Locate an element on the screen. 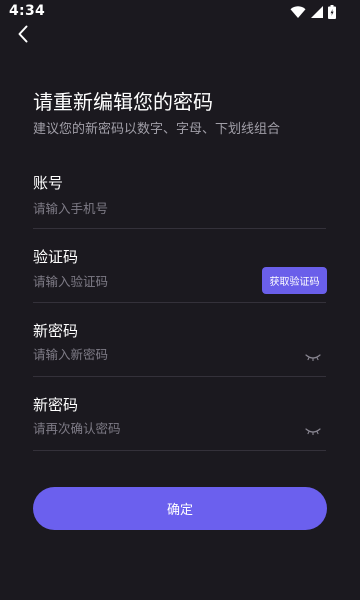 This screenshot has width=360, height=600. confirm-password-divider is located at coordinates (179, 450).